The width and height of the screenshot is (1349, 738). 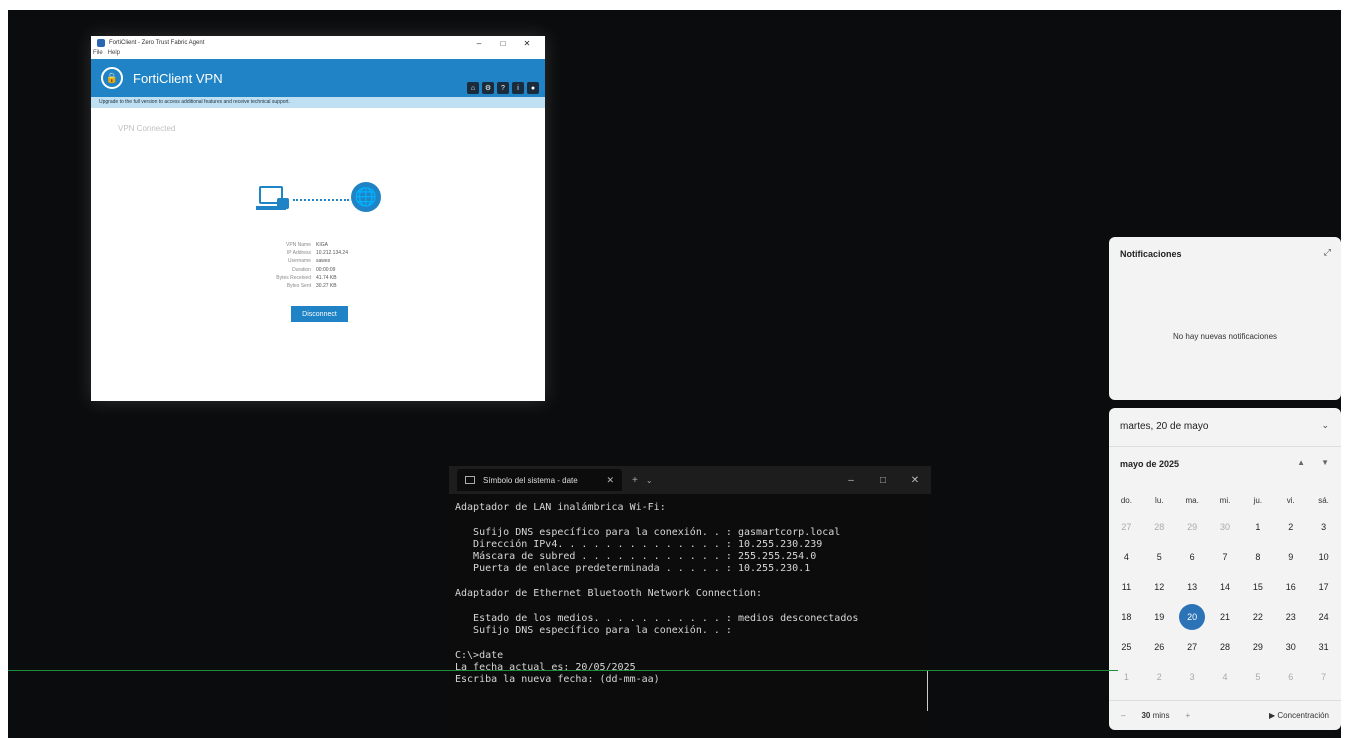 I want to click on month-nav: ▲ ▼, so click(x=1313, y=462).